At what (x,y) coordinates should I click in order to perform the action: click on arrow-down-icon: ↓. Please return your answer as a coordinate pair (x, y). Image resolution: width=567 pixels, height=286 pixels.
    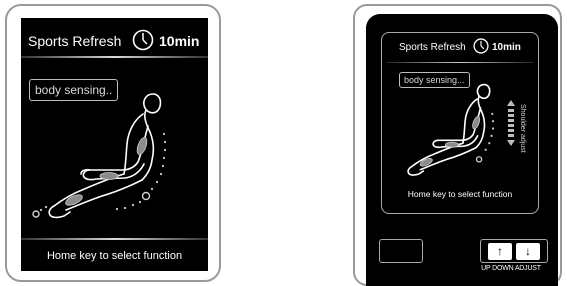
    Looking at the image, I should click on (528, 251).